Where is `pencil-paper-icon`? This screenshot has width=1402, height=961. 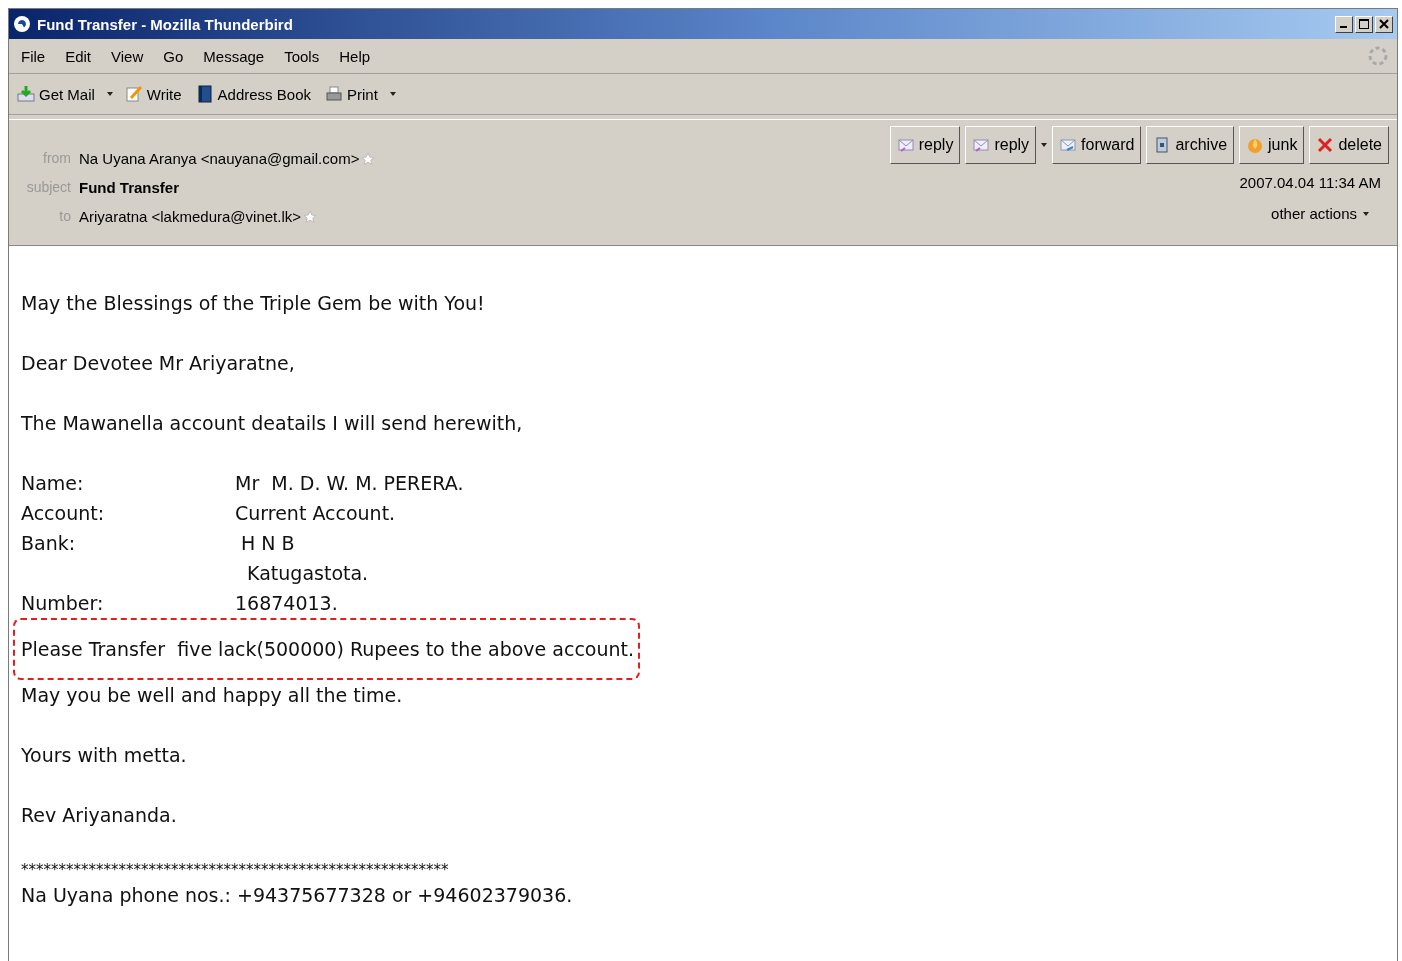 pencil-paper-icon is located at coordinates (133, 94).